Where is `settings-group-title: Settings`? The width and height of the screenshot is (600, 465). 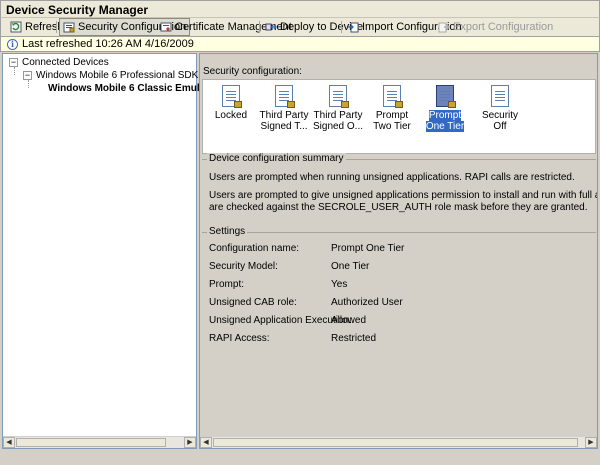 settings-group-title: Settings is located at coordinates (227, 231).